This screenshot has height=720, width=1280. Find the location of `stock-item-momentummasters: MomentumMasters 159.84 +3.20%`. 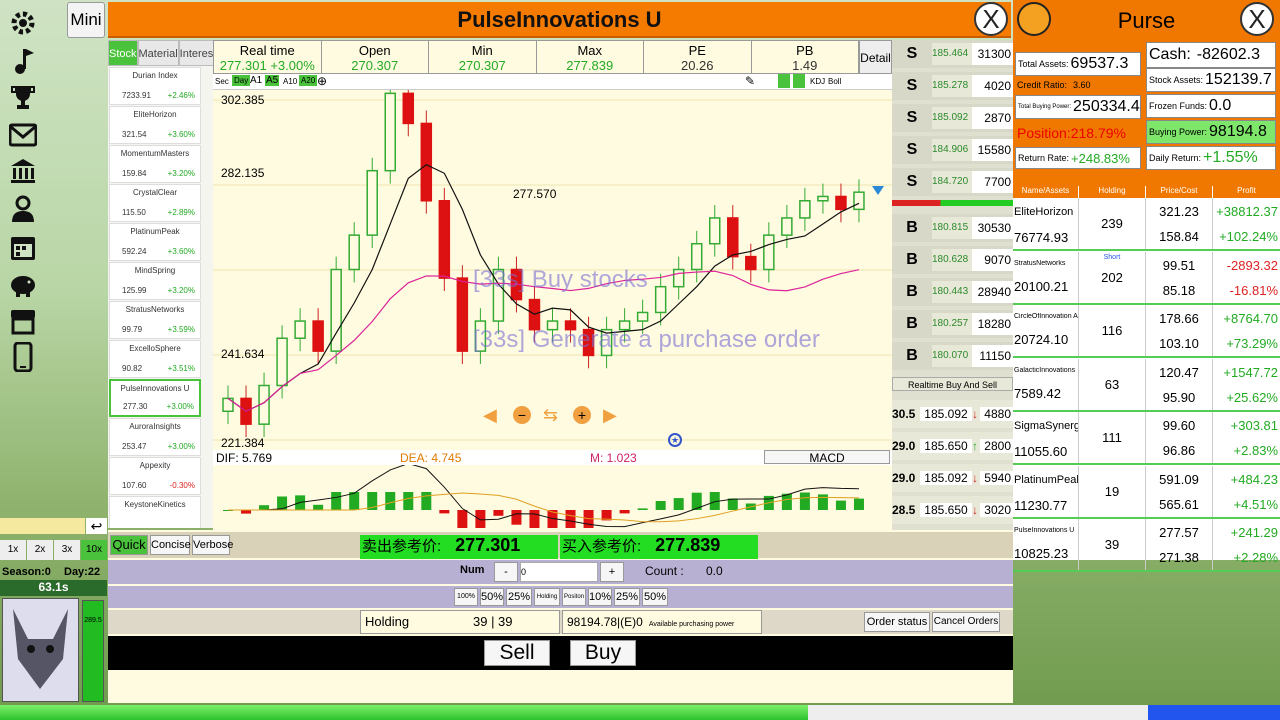

stock-item-momentummasters: MomentumMasters 159.84 +3.20% is located at coordinates (155, 164).